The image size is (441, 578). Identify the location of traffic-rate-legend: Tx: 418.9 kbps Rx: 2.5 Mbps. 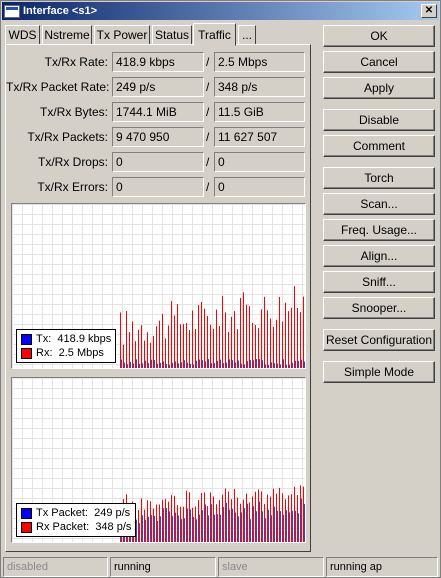
(66, 346).